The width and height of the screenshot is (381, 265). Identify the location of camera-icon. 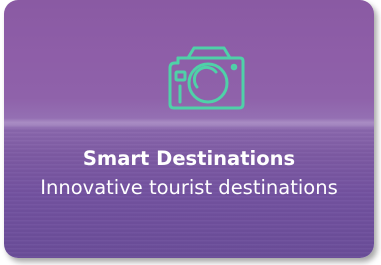
(205, 79).